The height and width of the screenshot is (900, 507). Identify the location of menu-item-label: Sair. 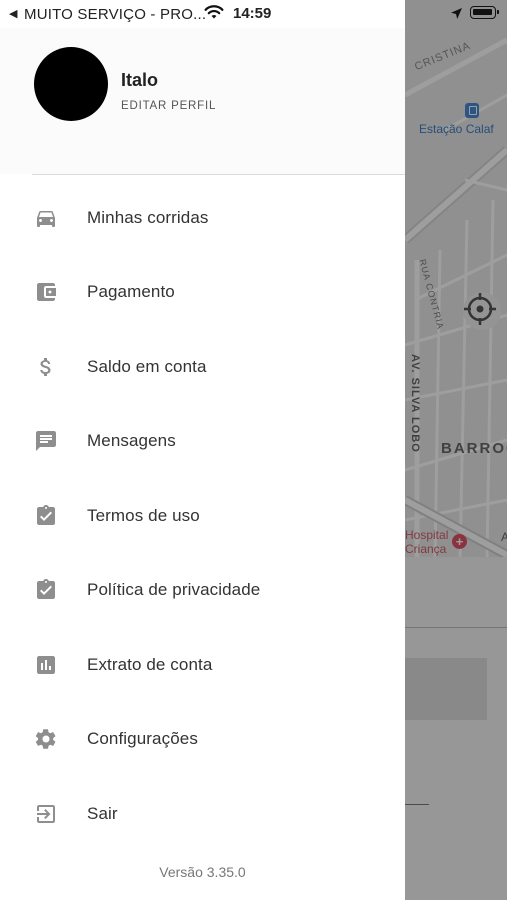
(102, 813).